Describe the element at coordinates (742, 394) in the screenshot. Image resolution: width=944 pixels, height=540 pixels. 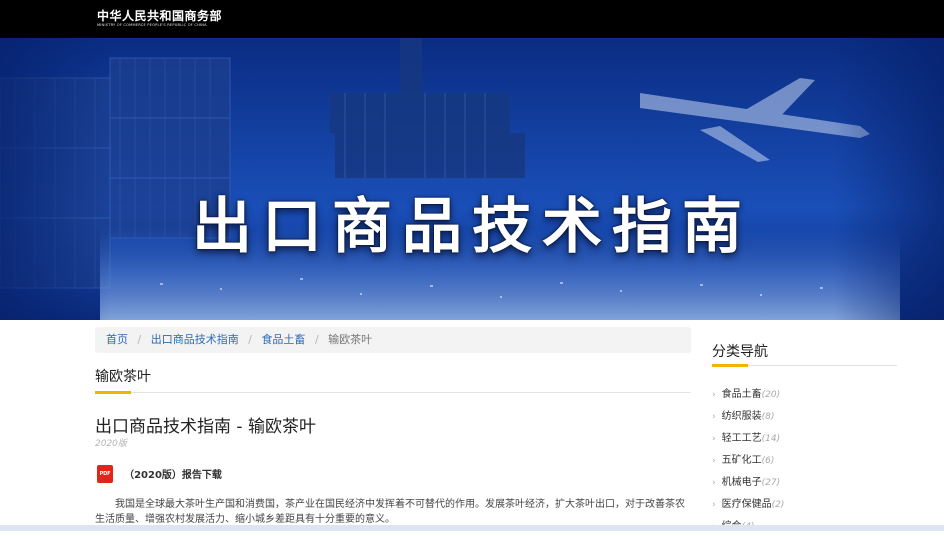
I see `category-label: 食品土畜` at that location.